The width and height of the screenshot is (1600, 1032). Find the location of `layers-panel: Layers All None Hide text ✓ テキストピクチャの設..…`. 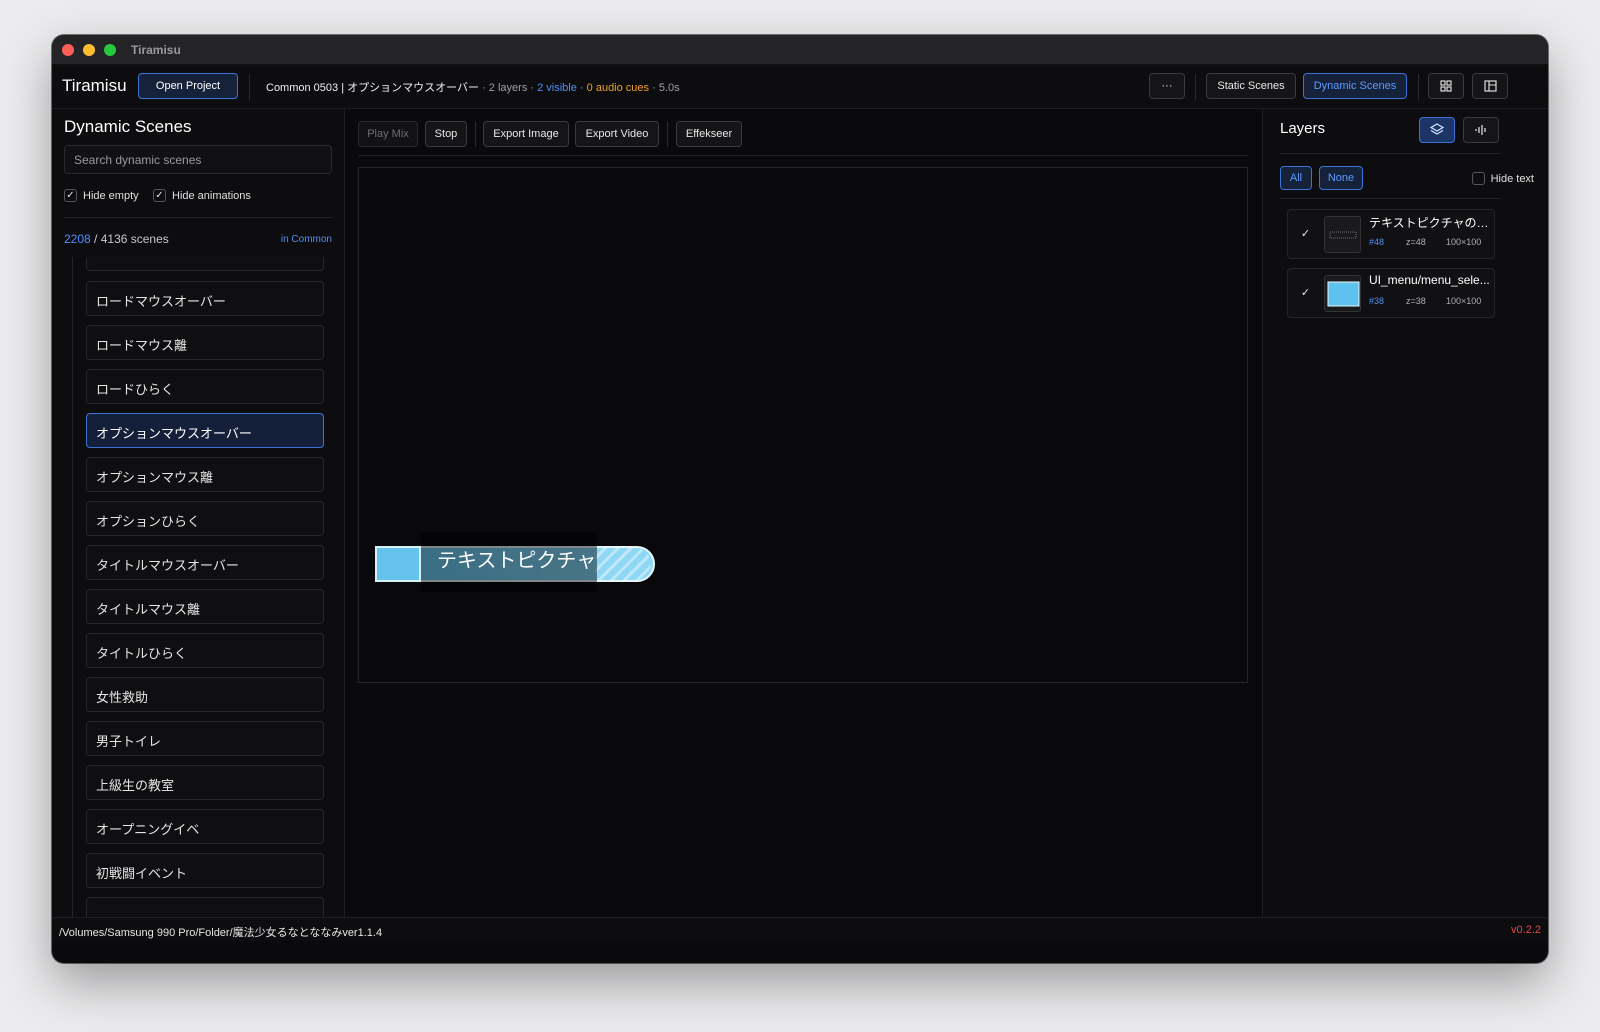

layers-panel: Layers All None Hide text ✓ テキストピクチャの設..… is located at coordinates (1405, 513).